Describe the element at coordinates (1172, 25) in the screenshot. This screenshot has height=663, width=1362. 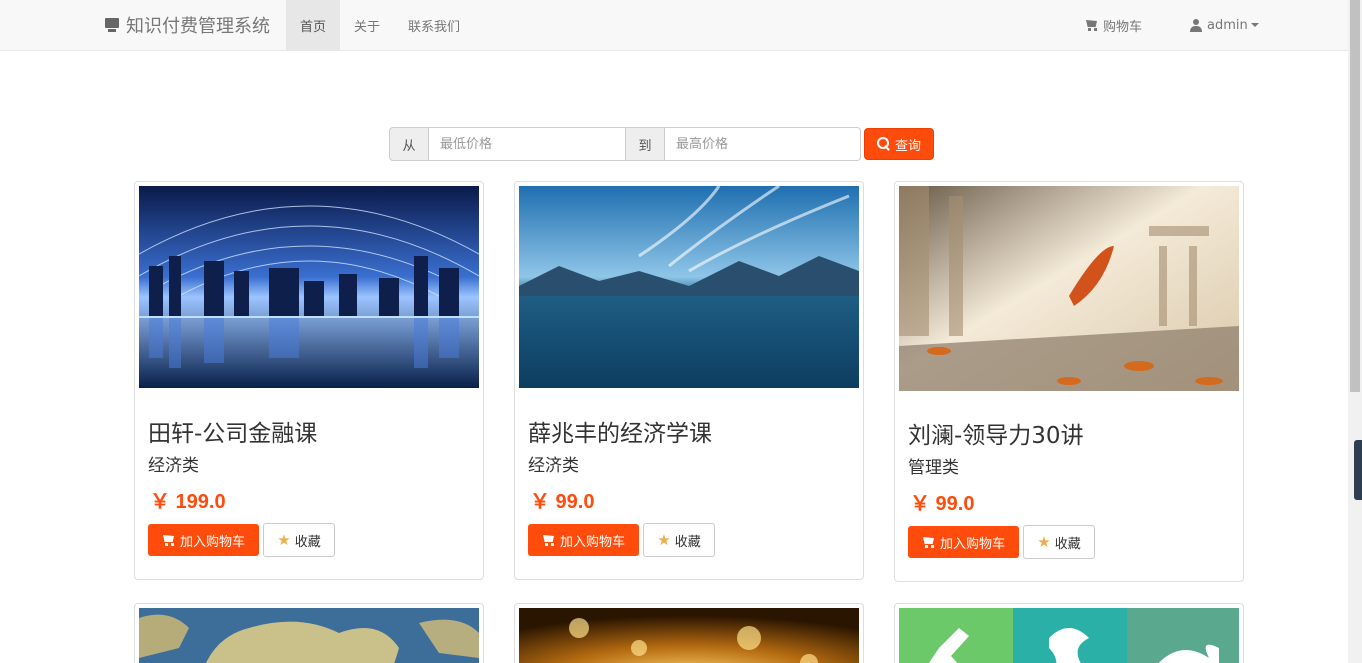
I see `user-nav: 购物车 admin` at that location.